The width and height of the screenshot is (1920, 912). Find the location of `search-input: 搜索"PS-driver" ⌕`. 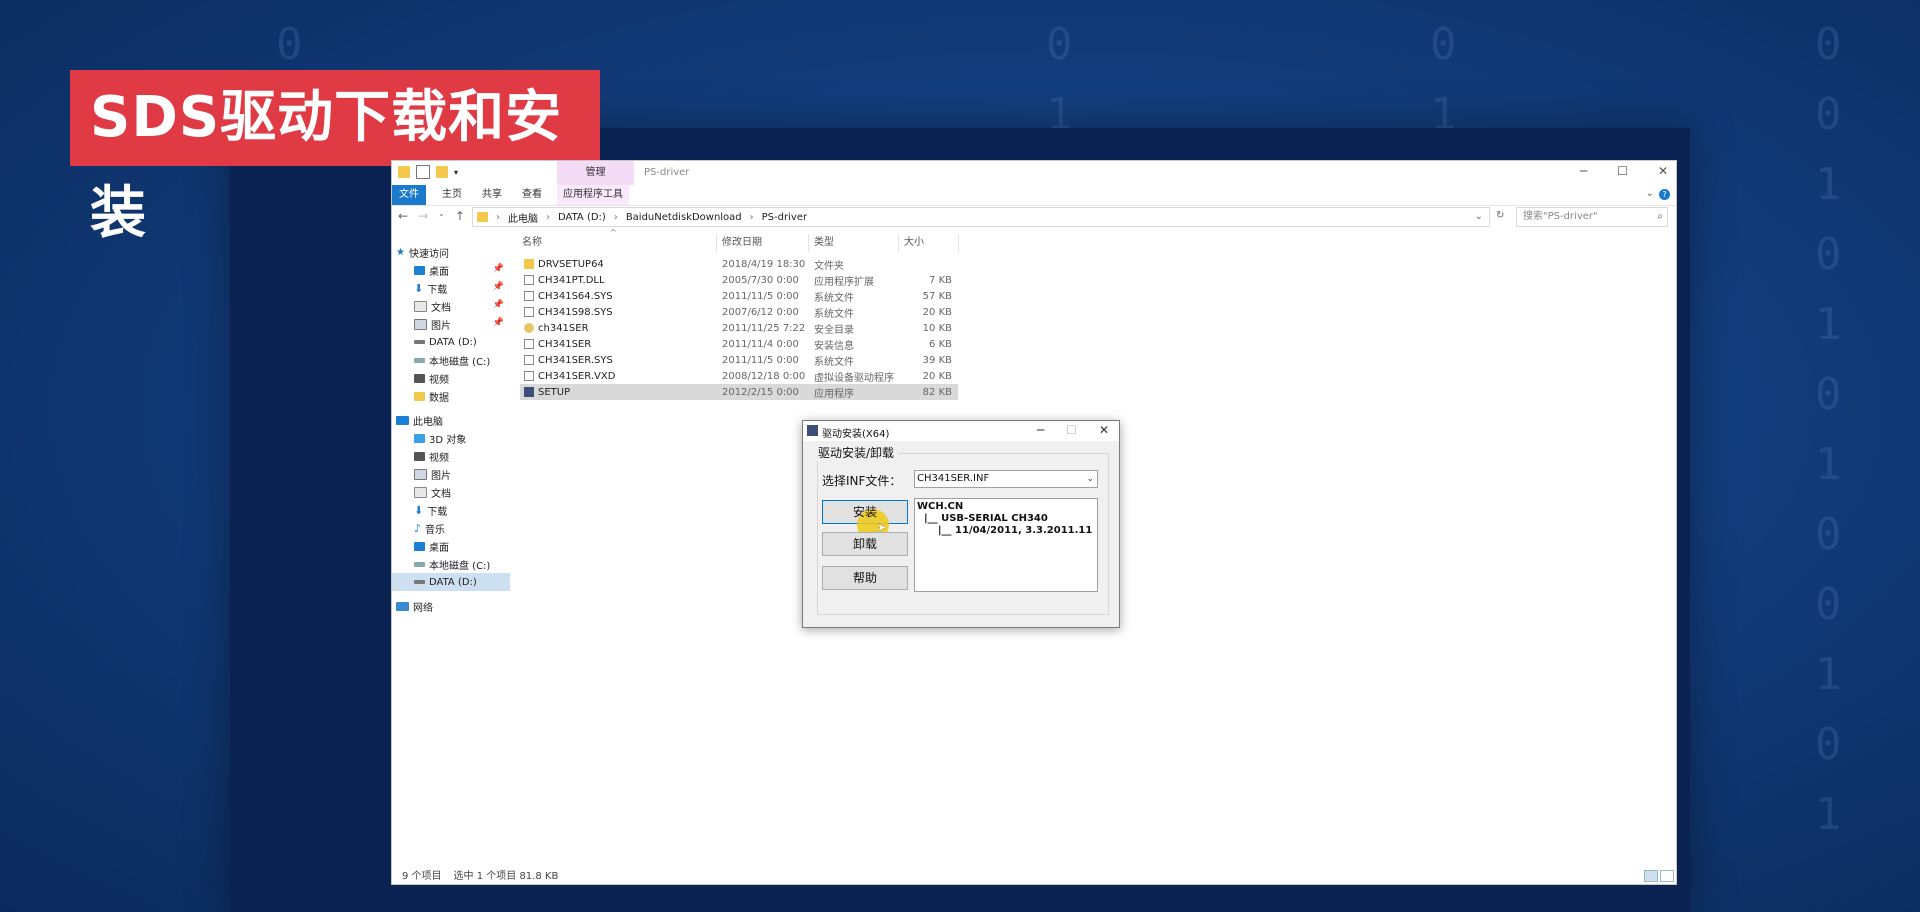

search-input: 搜索"PS-driver" ⌕ is located at coordinates (1592, 217).